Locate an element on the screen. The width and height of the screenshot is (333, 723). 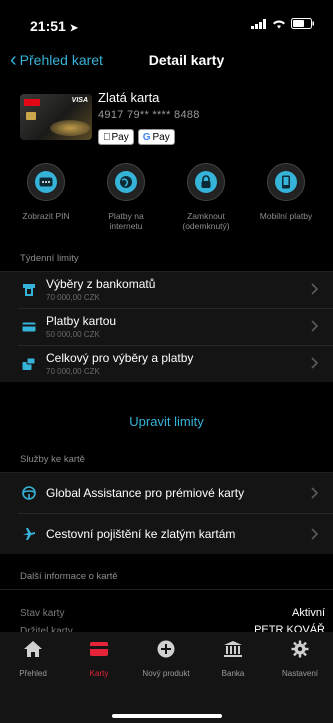
service-label: Global Assistance pro prémiové karty is located at coordinates (145, 493).